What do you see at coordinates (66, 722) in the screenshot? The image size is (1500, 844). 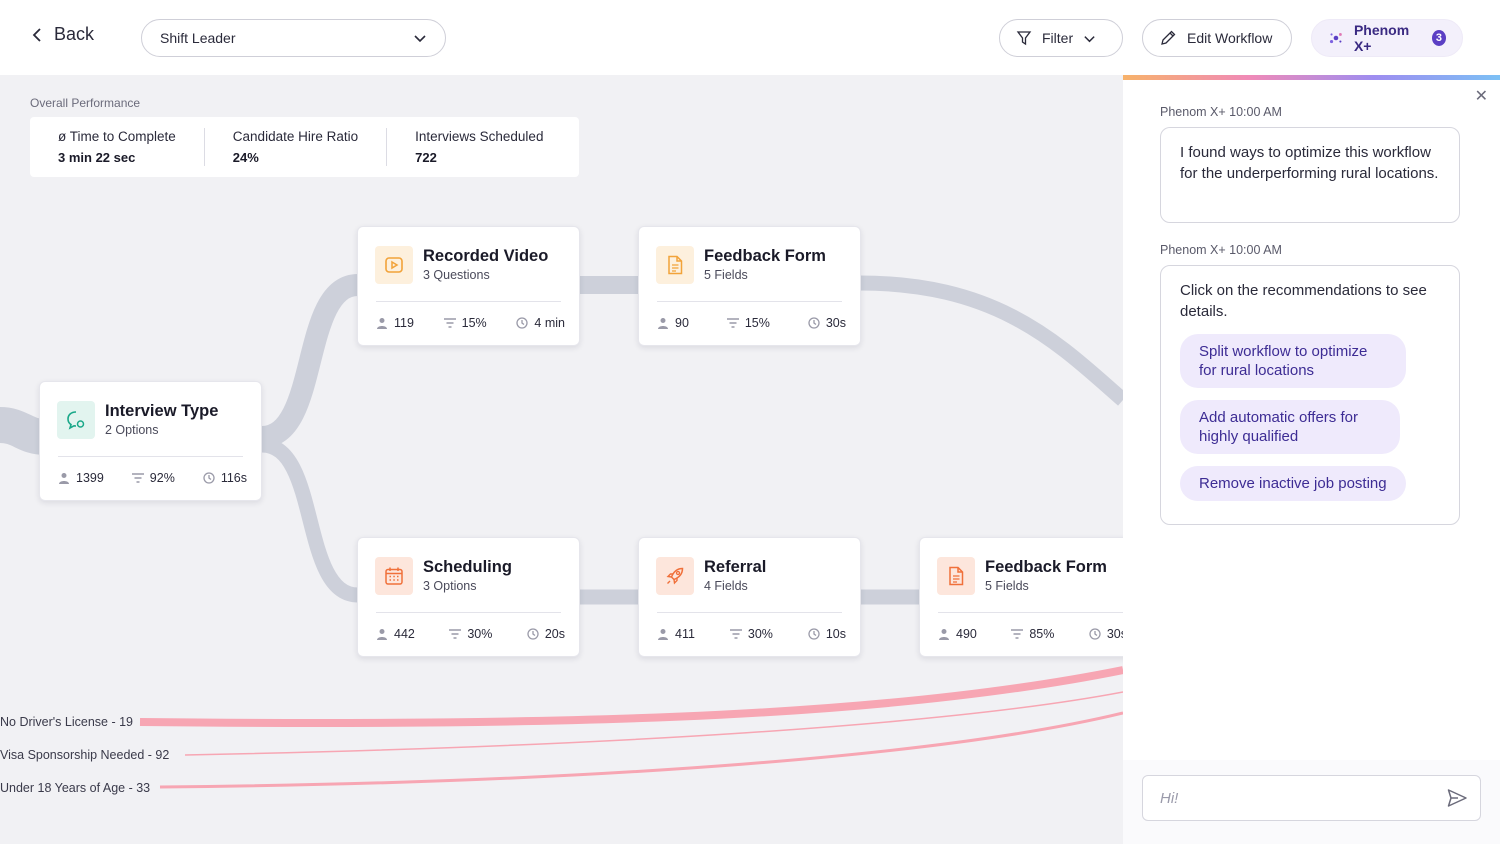 I see `dropoff-label: No Driver's License - 19` at bounding box center [66, 722].